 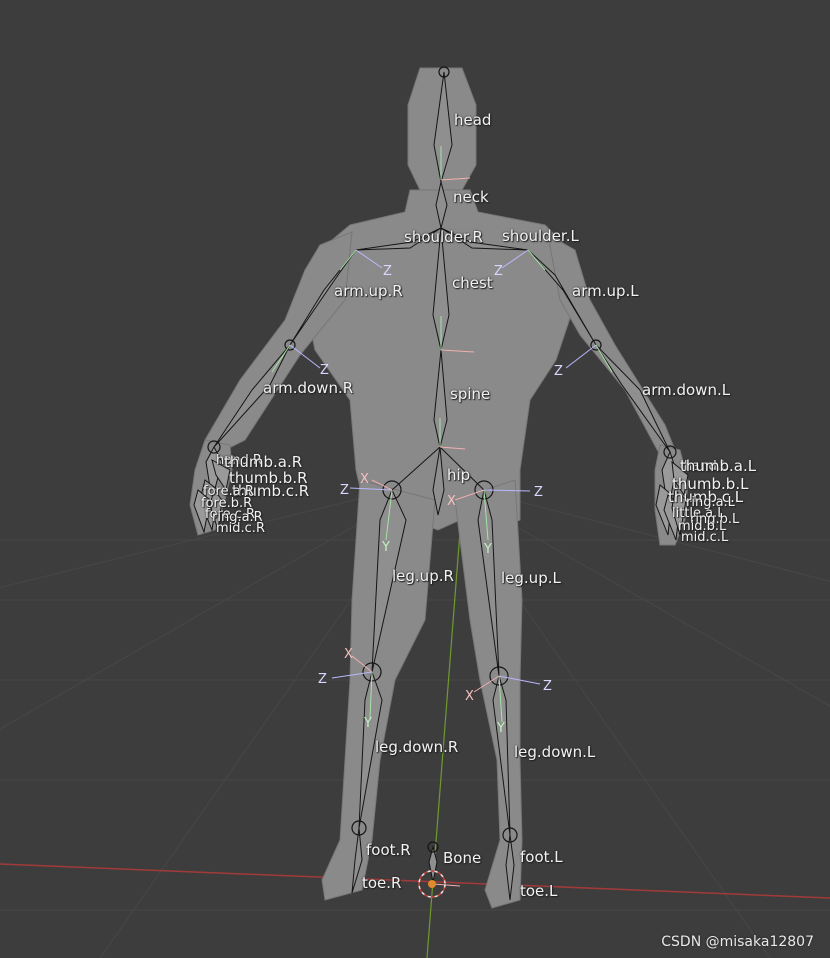 What do you see at coordinates (381, 883) in the screenshot?
I see `bone-label-toe-r: toe.R` at bounding box center [381, 883].